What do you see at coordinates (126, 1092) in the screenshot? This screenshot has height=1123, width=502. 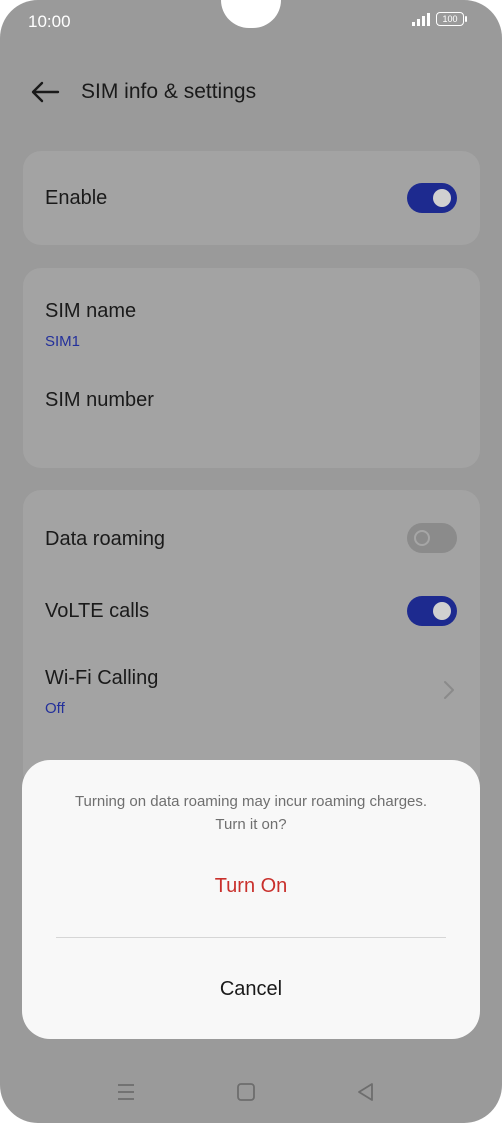 I see `recents-menu-icon` at bounding box center [126, 1092].